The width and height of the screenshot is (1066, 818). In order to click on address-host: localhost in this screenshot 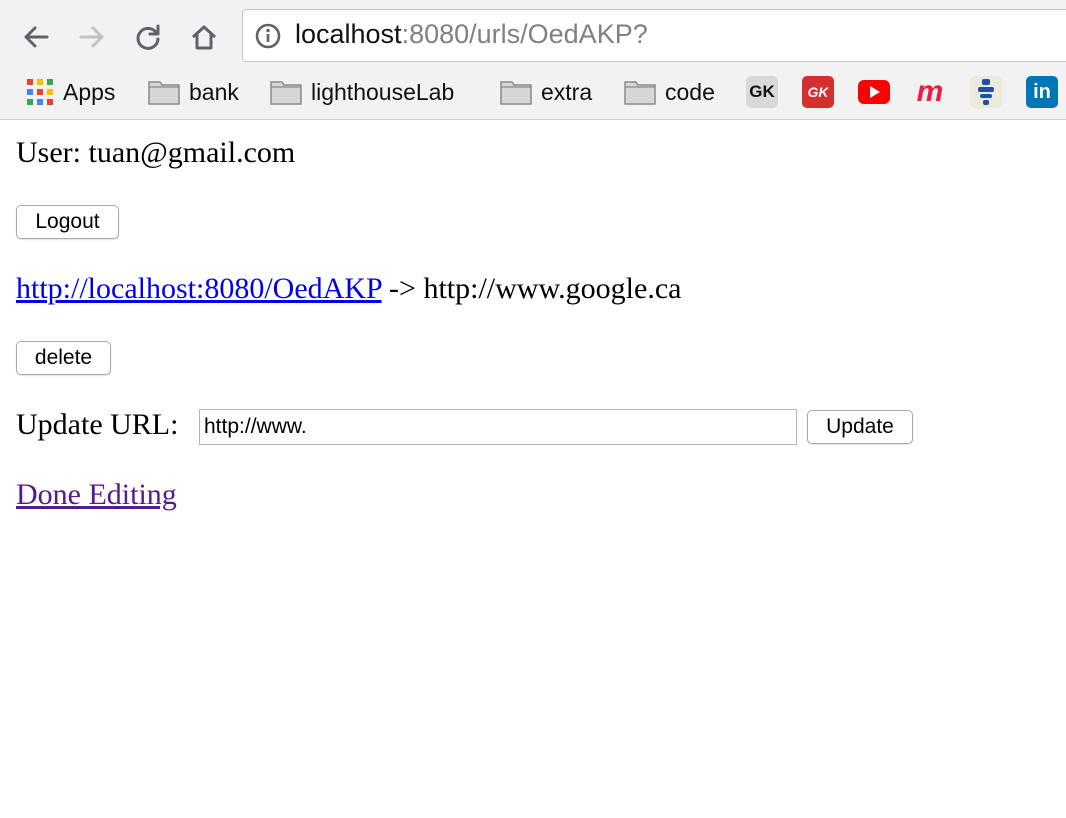, I will do `click(348, 34)`.